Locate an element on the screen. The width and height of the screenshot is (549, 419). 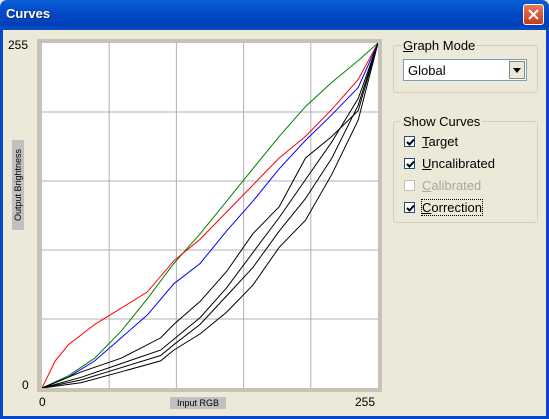
y-axis-title-text: Output Brightness is located at coordinates (18, 185).